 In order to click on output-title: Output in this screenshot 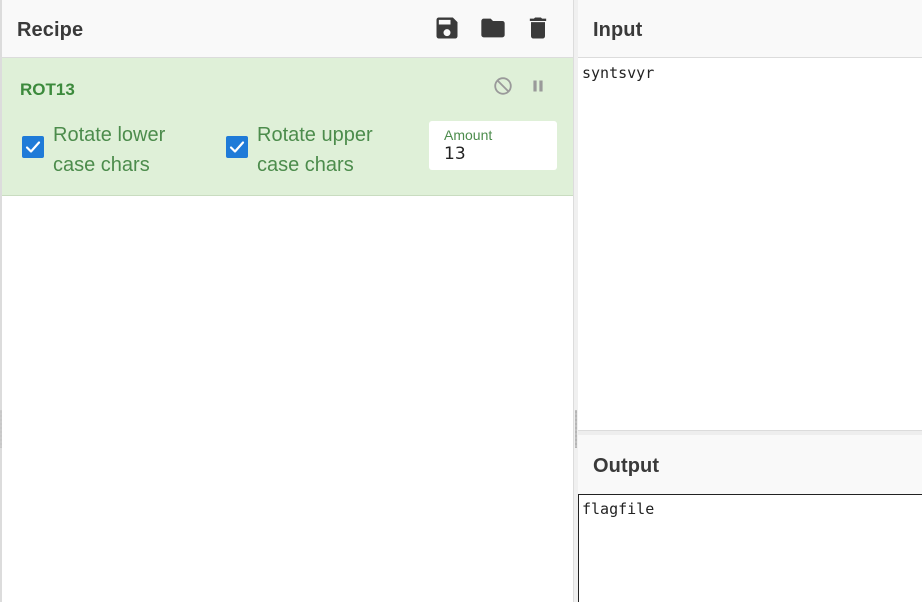, I will do `click(626, 466)`.